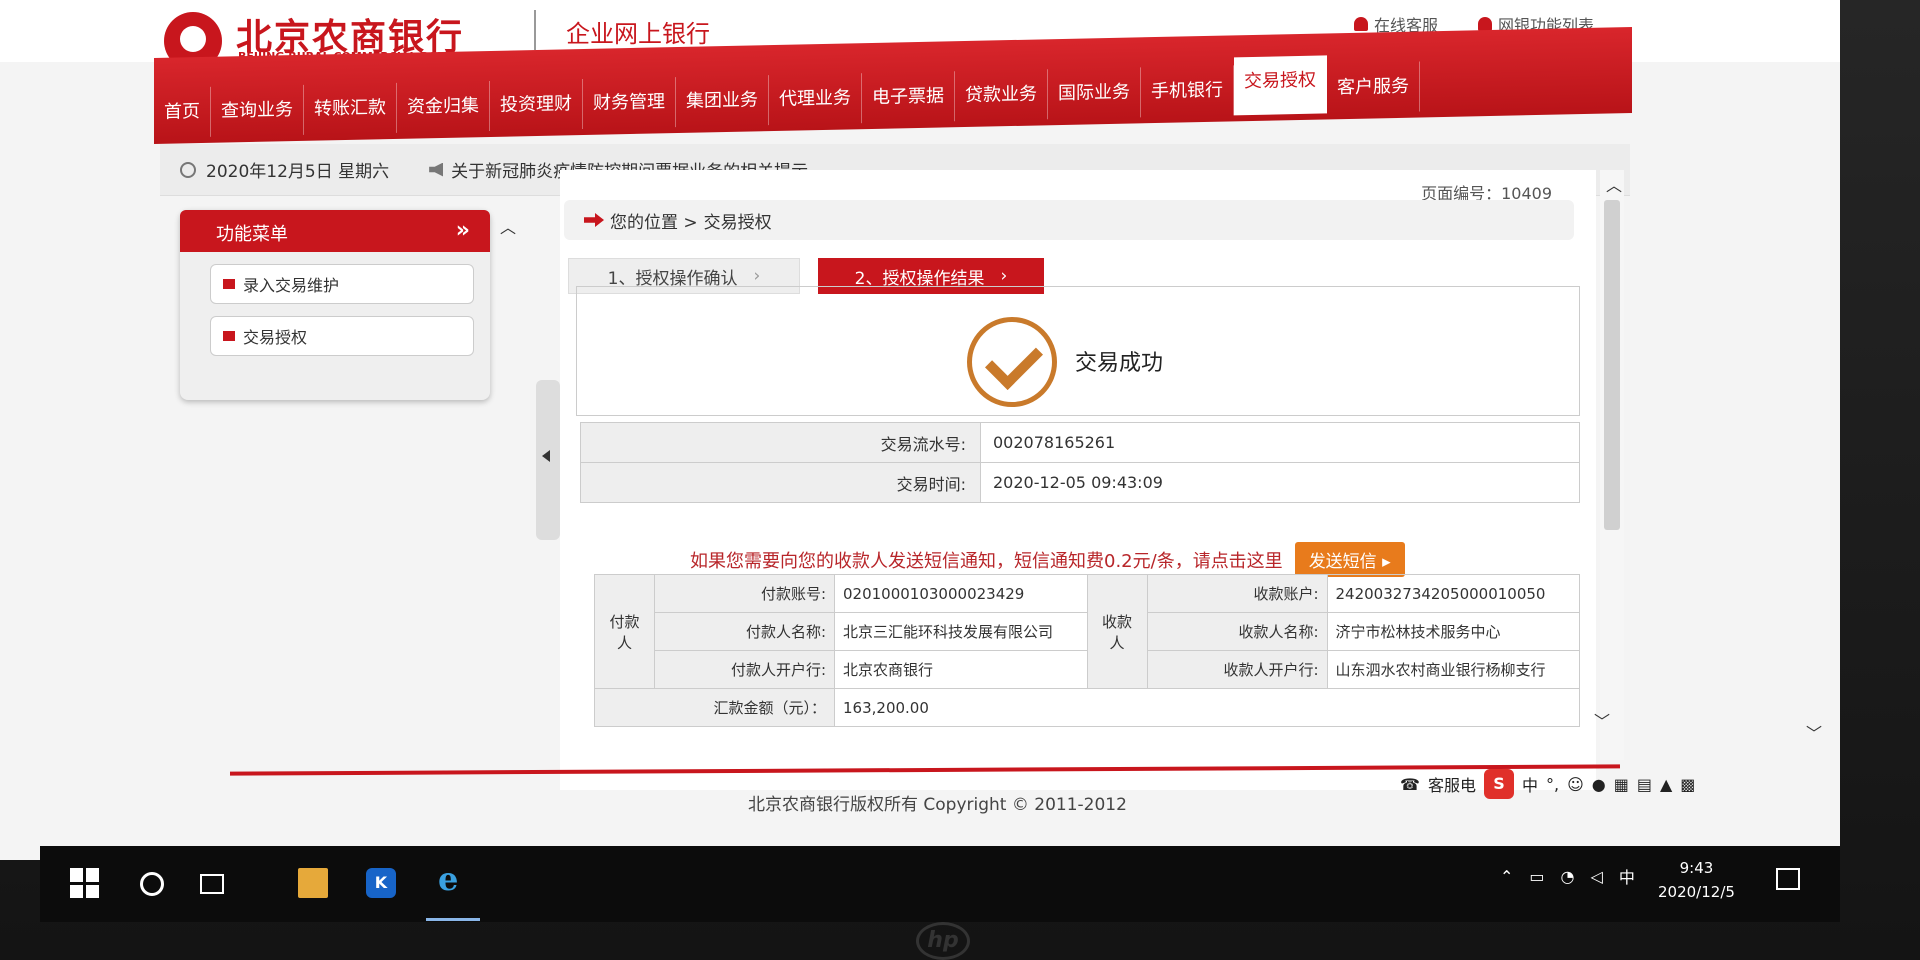 Image resolution: width=1920 pixels, height=960 pixels. I want to click on nav-item-8: 电子票据, so click(908, 97).